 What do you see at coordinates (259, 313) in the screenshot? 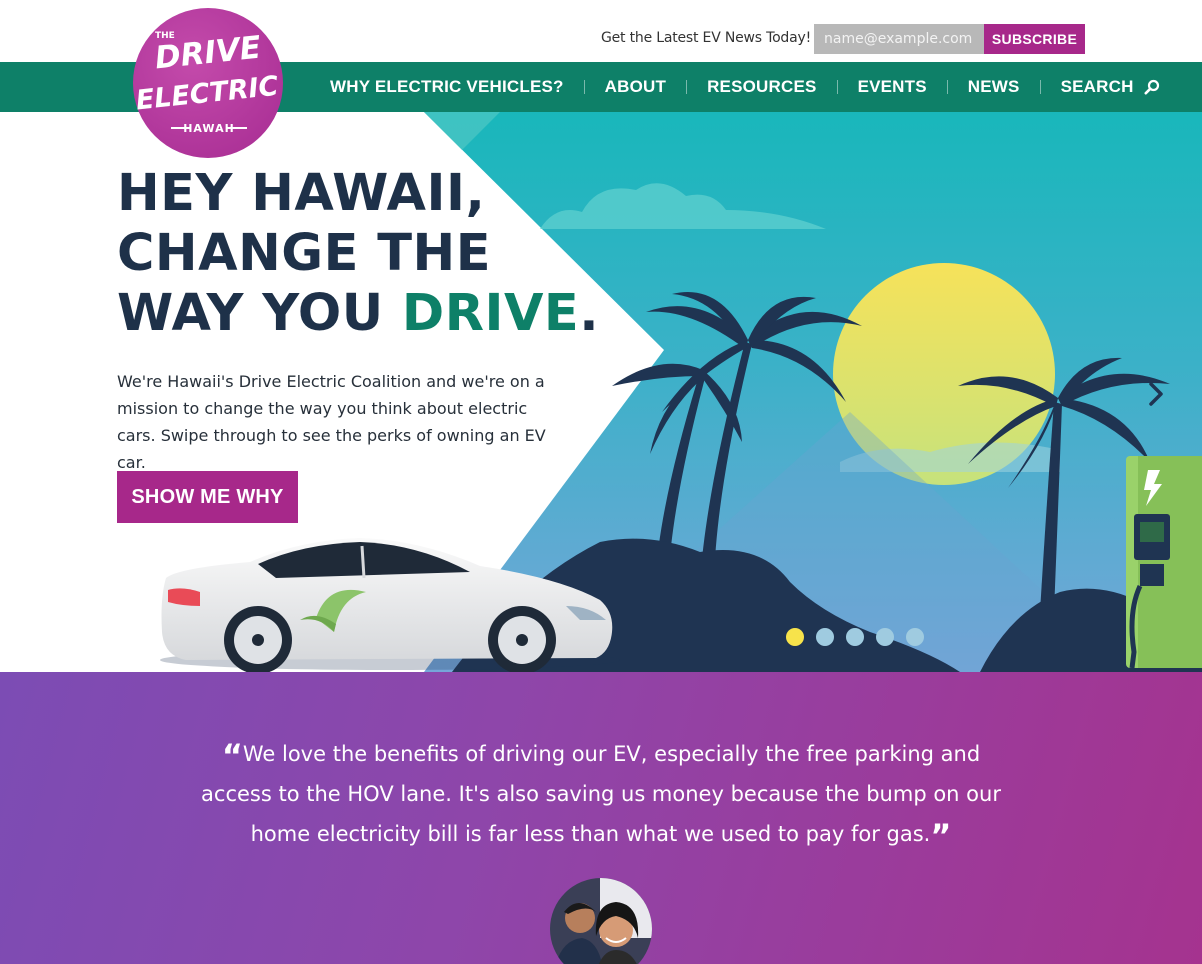
I see `hero-headline-way-you: WAY YOU` at bounding box center [259, 313].